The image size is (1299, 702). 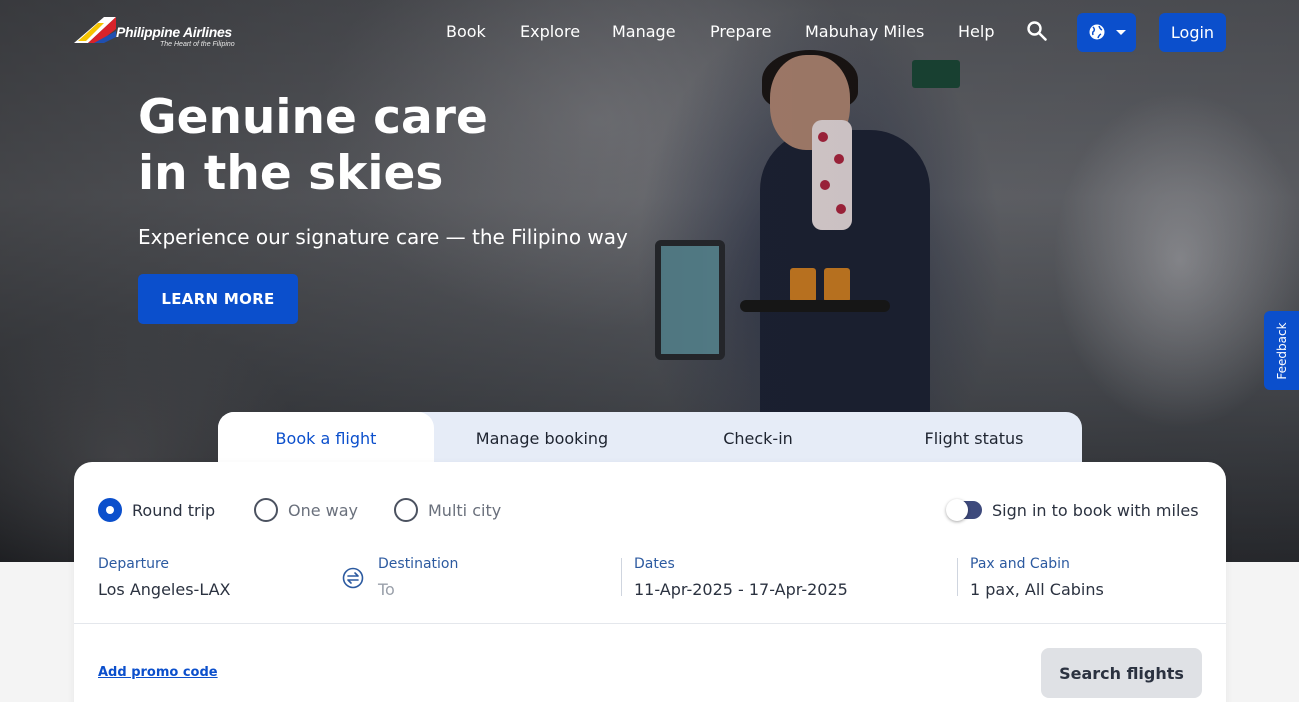 What do you see at coordinates (313, 117) in the screenshot?
I see `hero-title-line-1: Genuine care` at bounding box center [313, 117].